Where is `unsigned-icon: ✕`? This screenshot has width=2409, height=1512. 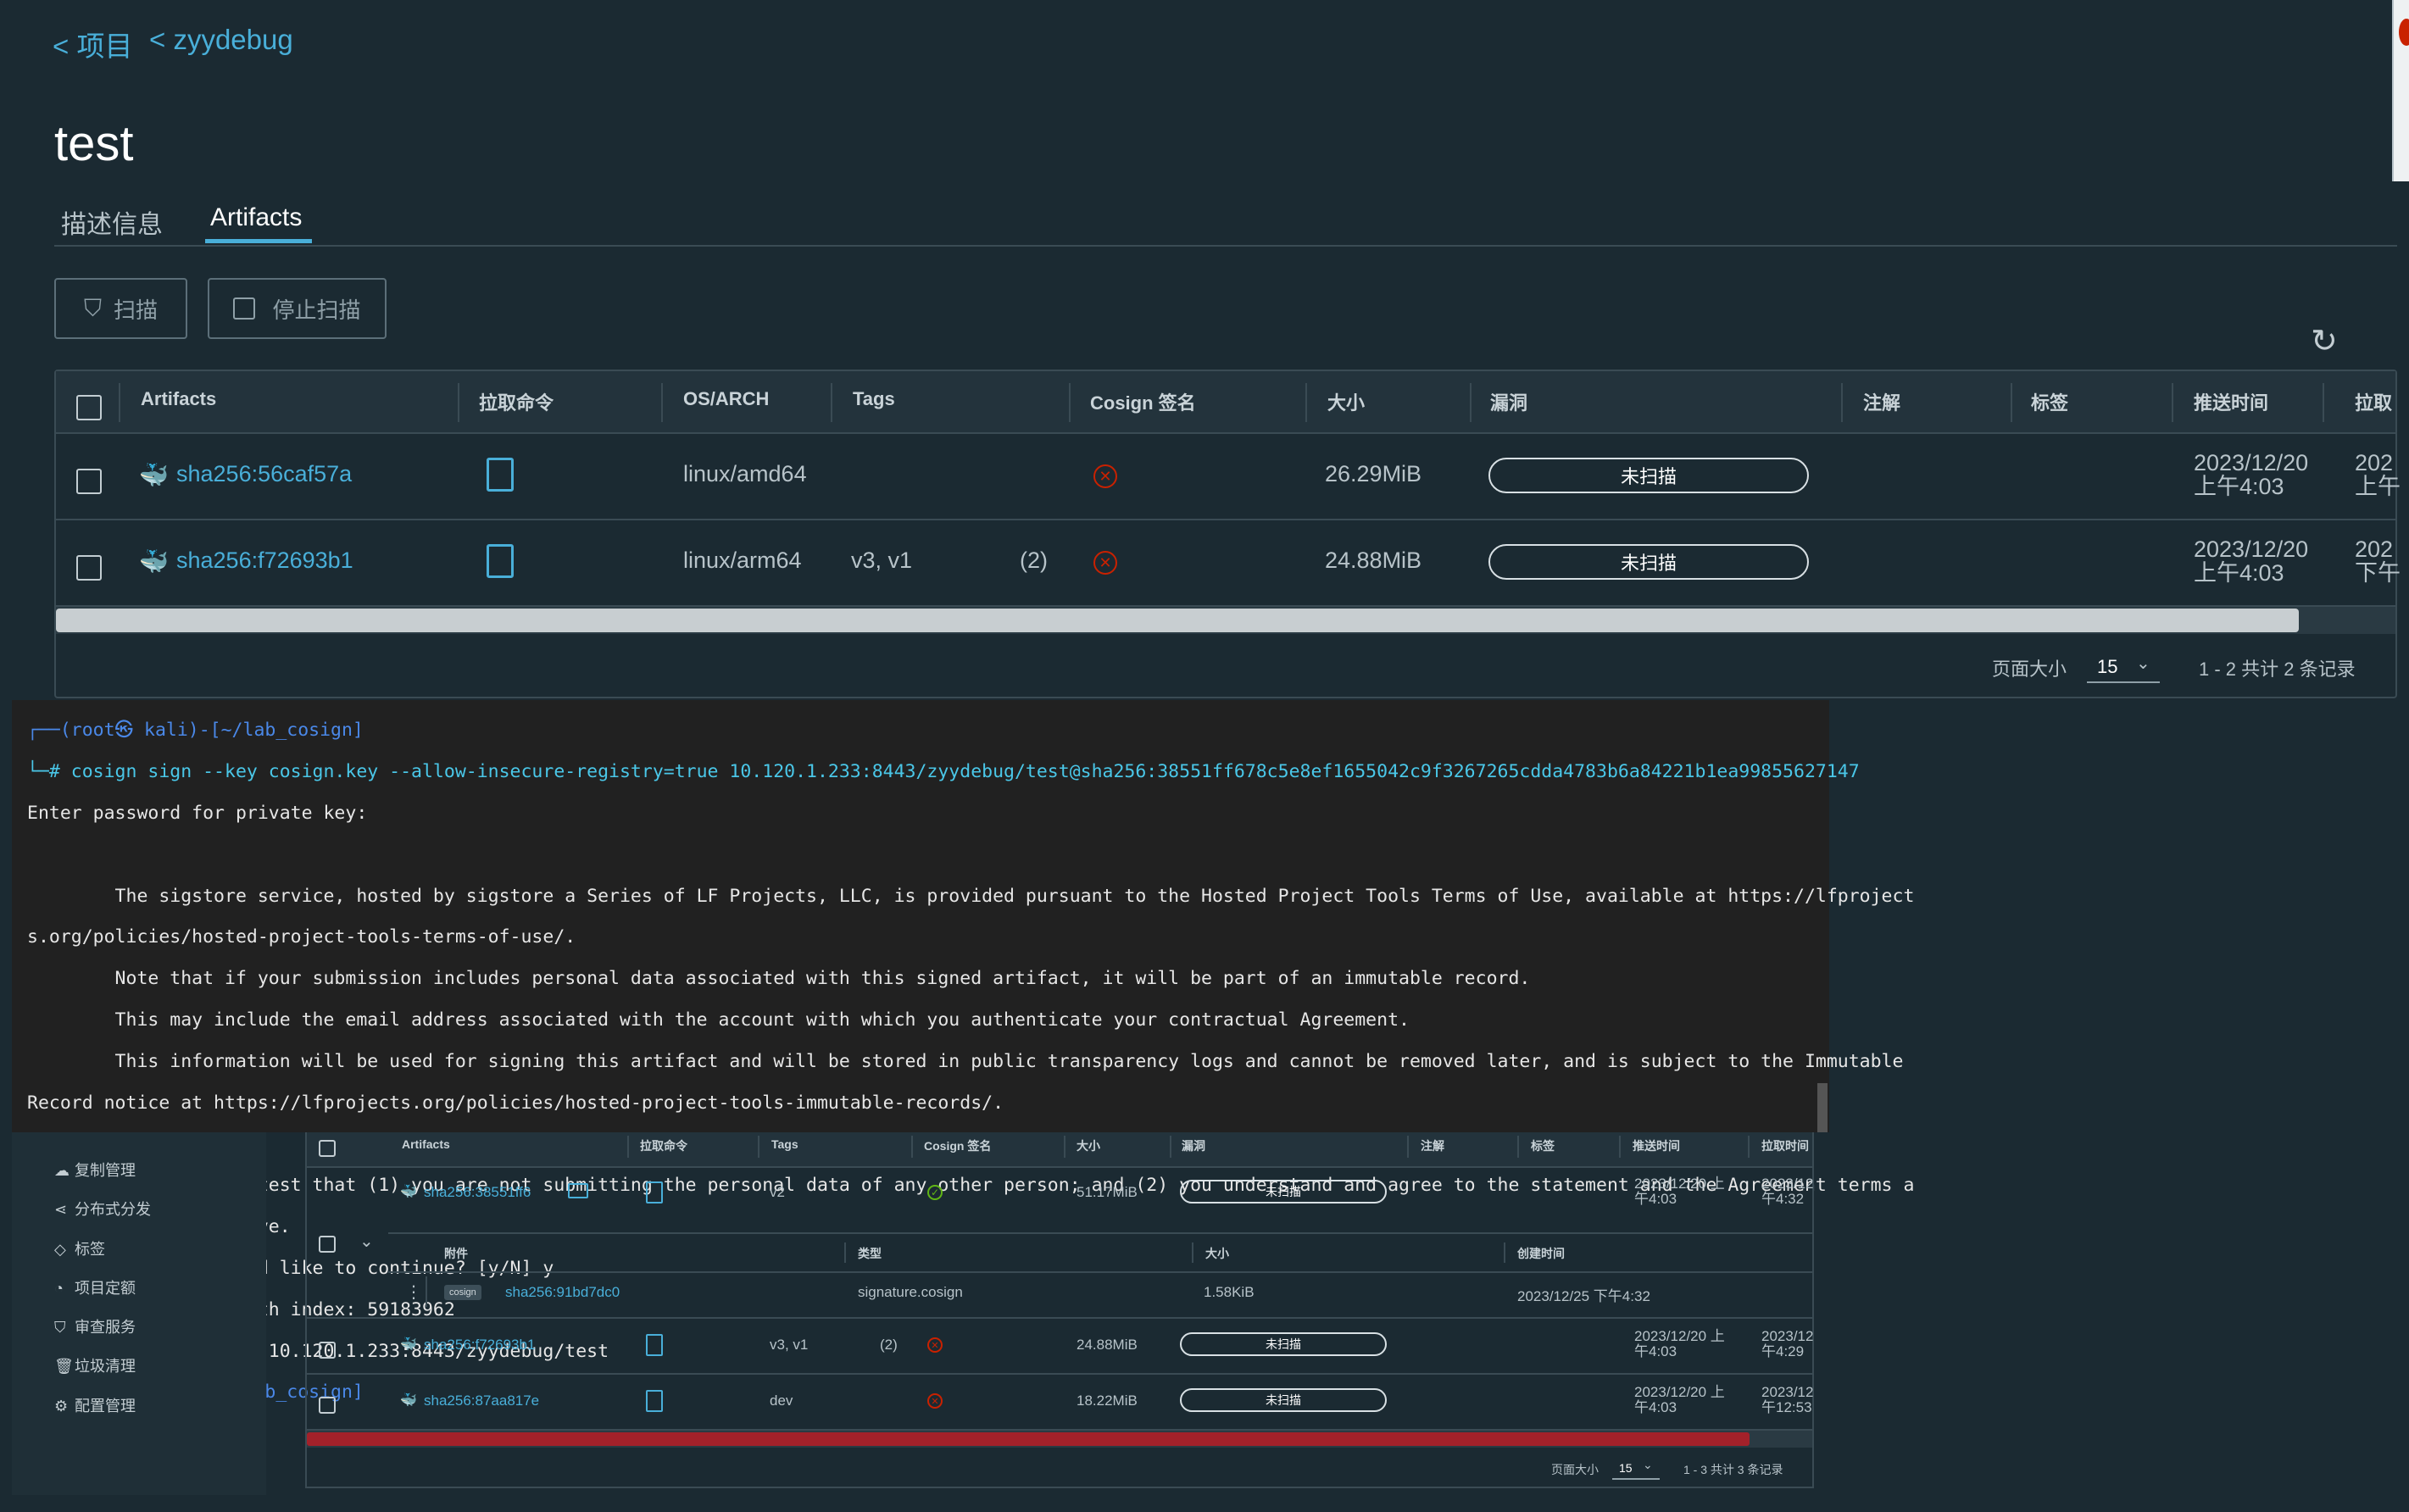
unsigned-icon: ✕ is located at coordinates (935, 1345).